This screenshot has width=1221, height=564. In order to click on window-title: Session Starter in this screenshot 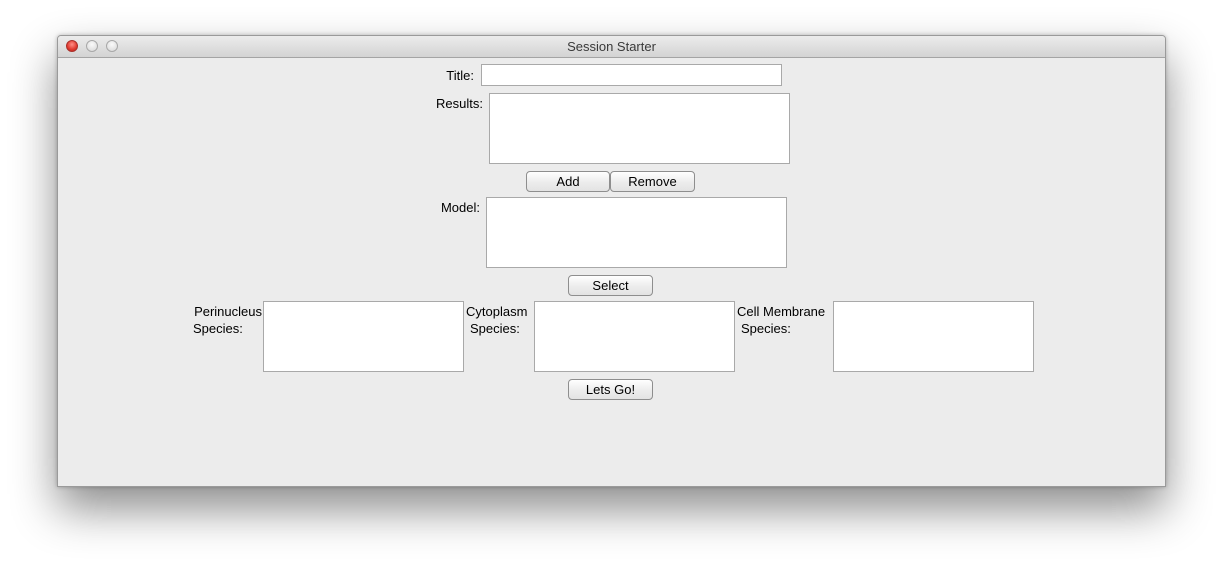, I will do `click(611, 46)`.